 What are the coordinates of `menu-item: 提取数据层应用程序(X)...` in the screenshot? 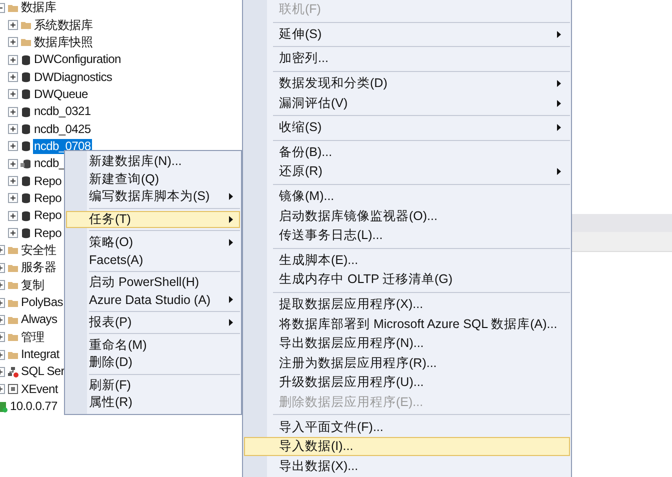 It's located at (407, 304).